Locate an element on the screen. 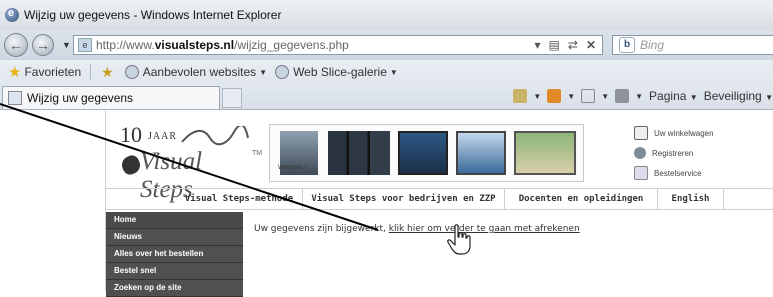  book-banner: Windows 7 is located at coordinates (426, 153).